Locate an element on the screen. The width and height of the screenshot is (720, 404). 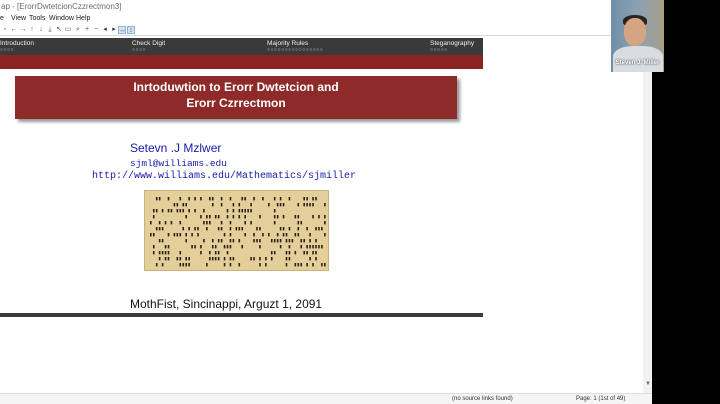
nav-dots-introduction: ○○○○ is located at coordinates (7, 50).